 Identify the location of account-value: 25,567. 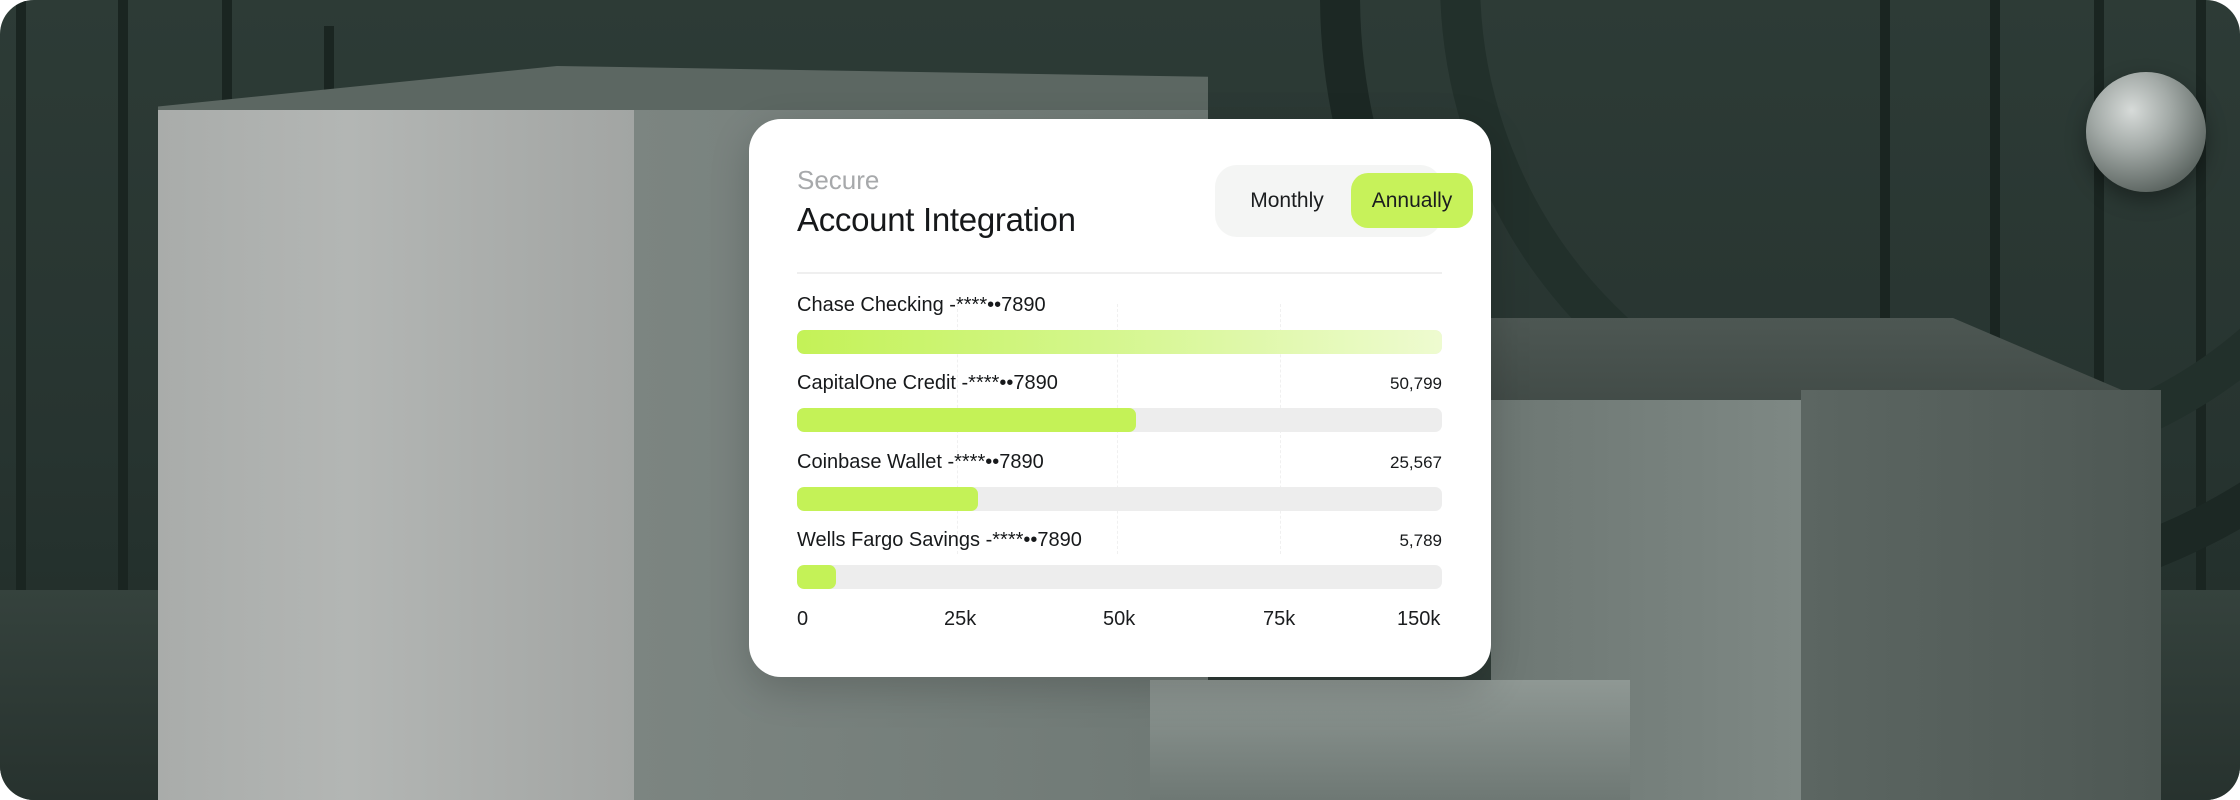
(1416, 462).